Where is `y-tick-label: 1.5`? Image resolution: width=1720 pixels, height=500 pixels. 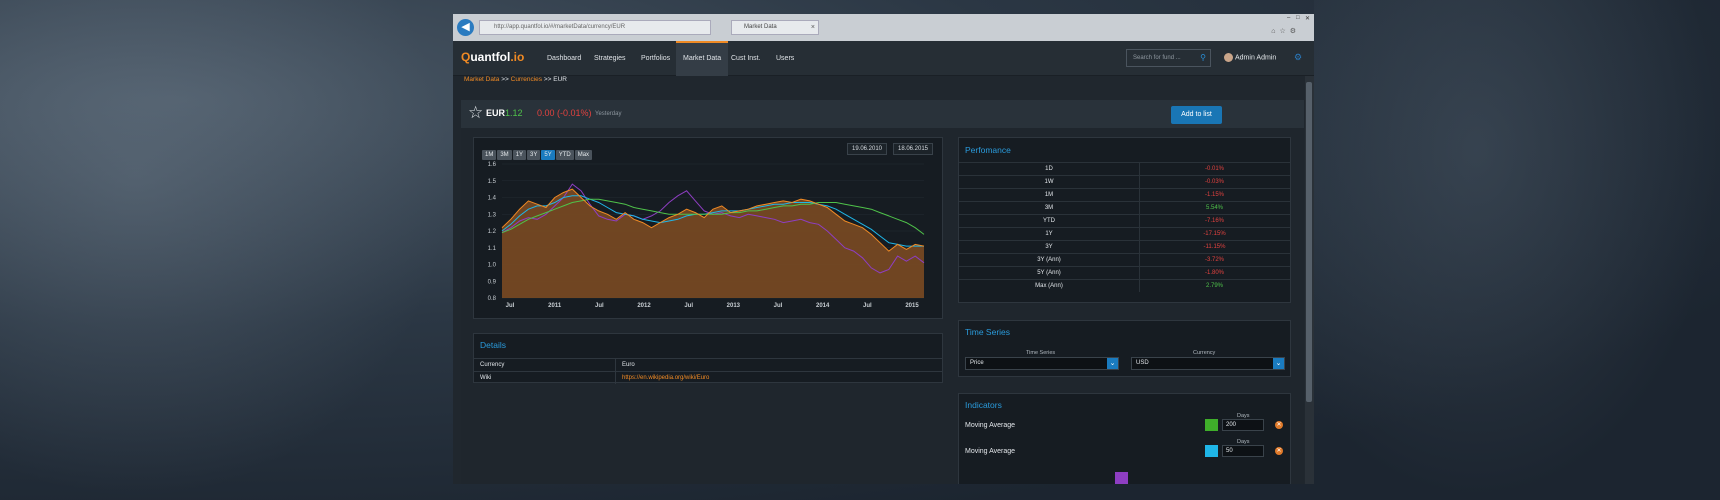 y-tick-label: 1.5 is located at coordinates (492, 182).